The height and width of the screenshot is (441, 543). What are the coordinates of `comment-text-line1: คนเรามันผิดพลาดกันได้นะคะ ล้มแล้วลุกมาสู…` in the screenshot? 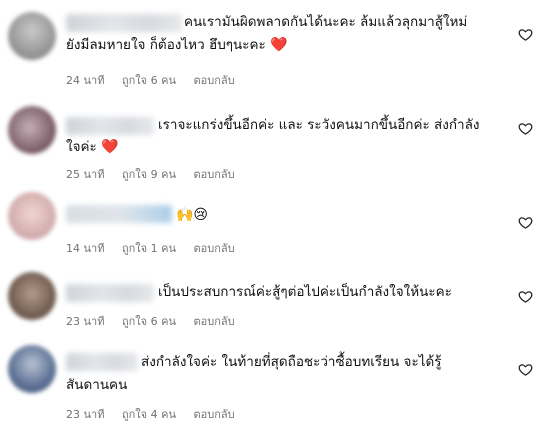 It's located at (326, 22).